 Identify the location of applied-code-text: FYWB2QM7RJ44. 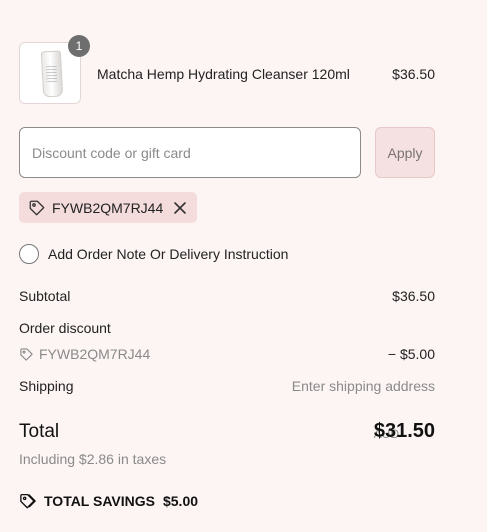
(108, 207).